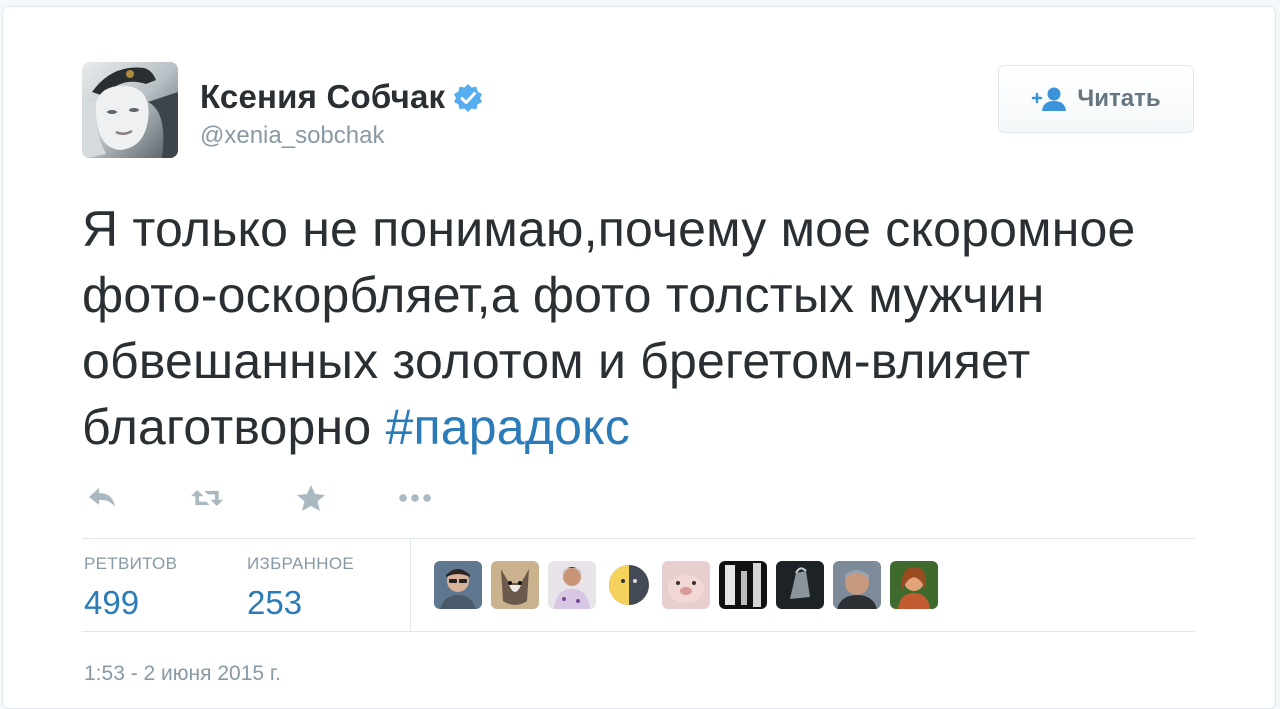 This screenshot has width=1280, height=709. What do you see at coordinates (1119, 98) in the screenshot?
I see `follow-button-label: Читать` at bounding box center [1119, 98].